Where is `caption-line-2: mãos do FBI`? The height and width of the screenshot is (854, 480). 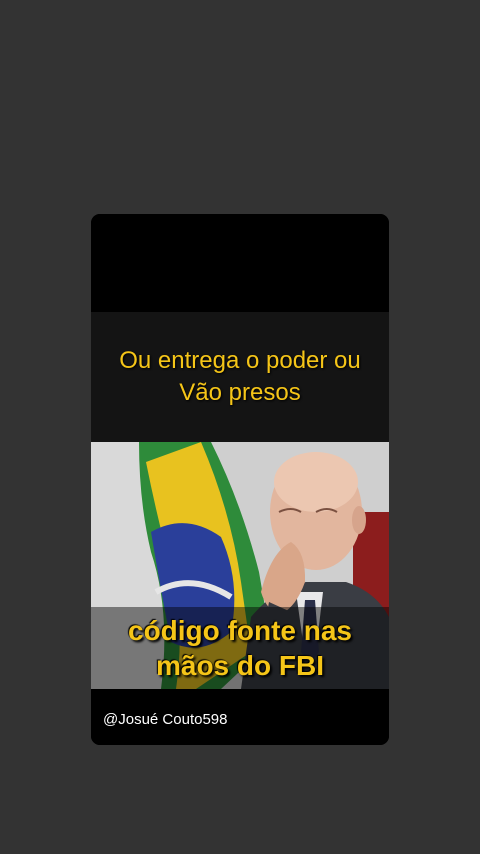
caption-line-2: mãos do FBI is located at coordinates (239, 665).